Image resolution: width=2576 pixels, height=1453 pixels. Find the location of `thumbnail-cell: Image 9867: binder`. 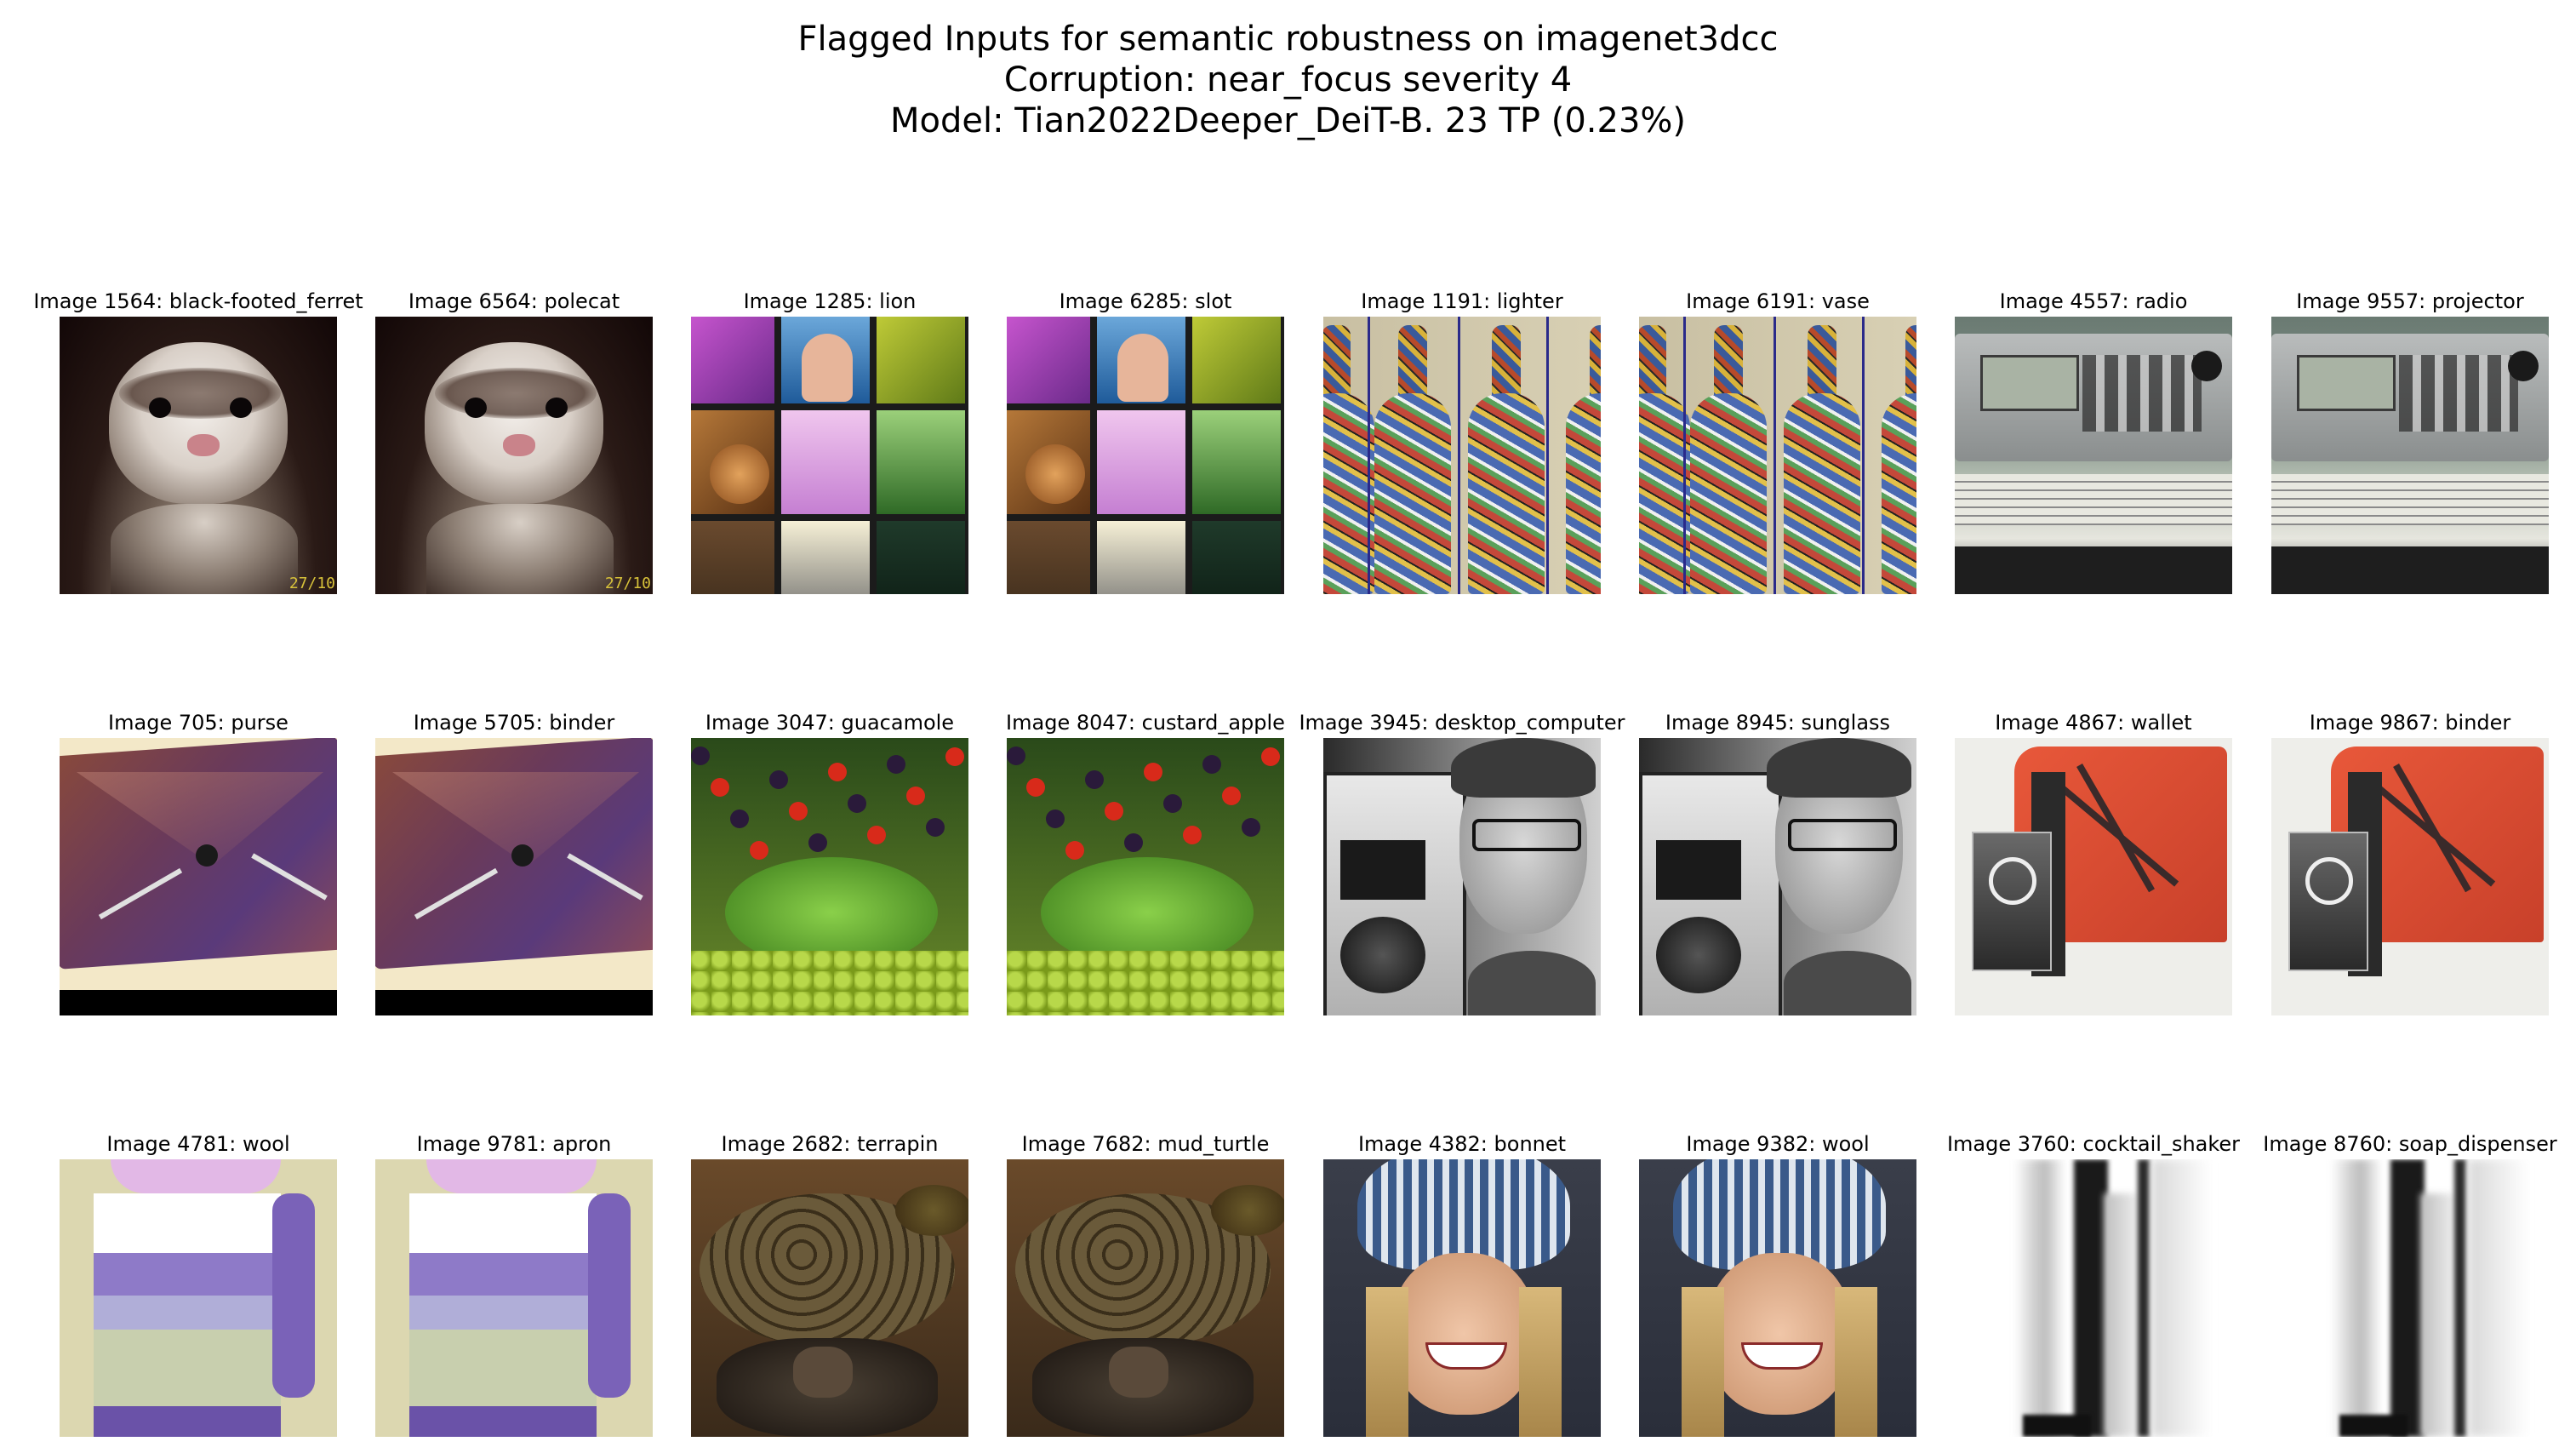

thumbnail-cell: Image 9867: binder is located at coordinates (2410, 864).